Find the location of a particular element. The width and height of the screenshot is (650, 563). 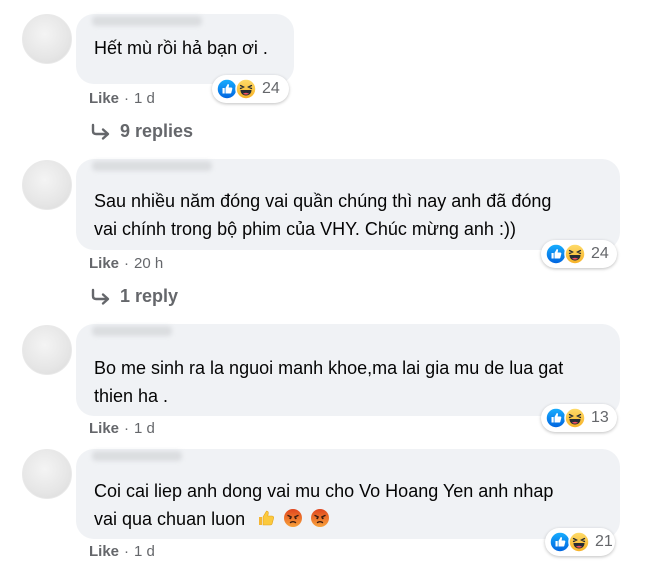

reaction-summary: 21 is located at coordinates (580, 542).